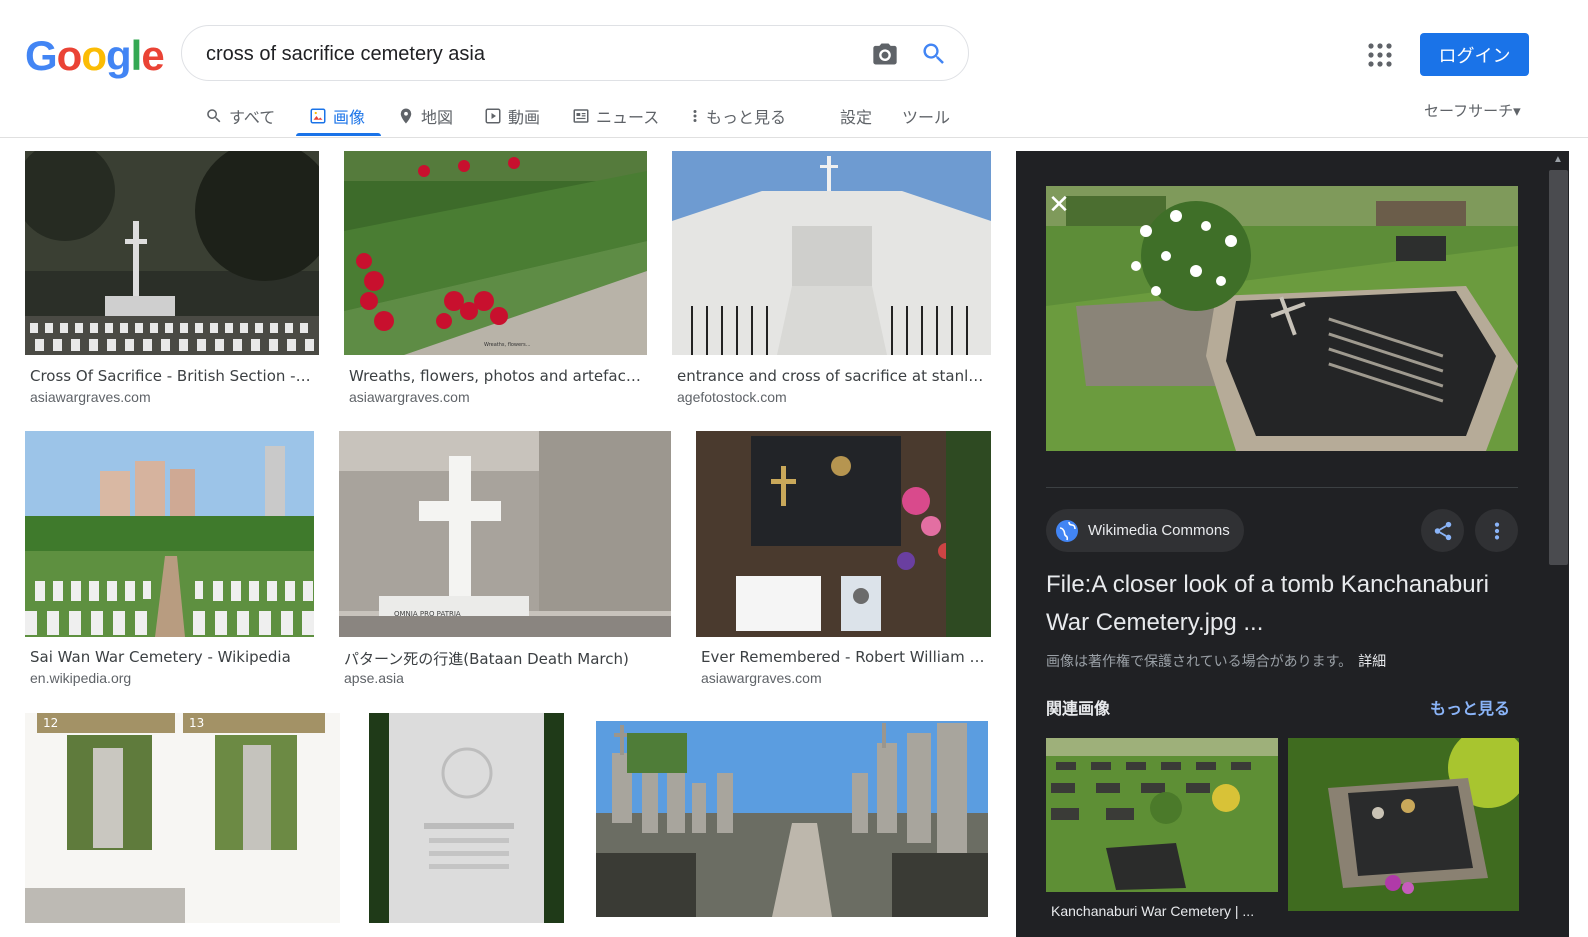 This screenshot has height=937, width=1588. What do you see at coordinates (1558, 367) in the screenshot?
I see `panel-scrollbar` at bounding box center [1558, 367].